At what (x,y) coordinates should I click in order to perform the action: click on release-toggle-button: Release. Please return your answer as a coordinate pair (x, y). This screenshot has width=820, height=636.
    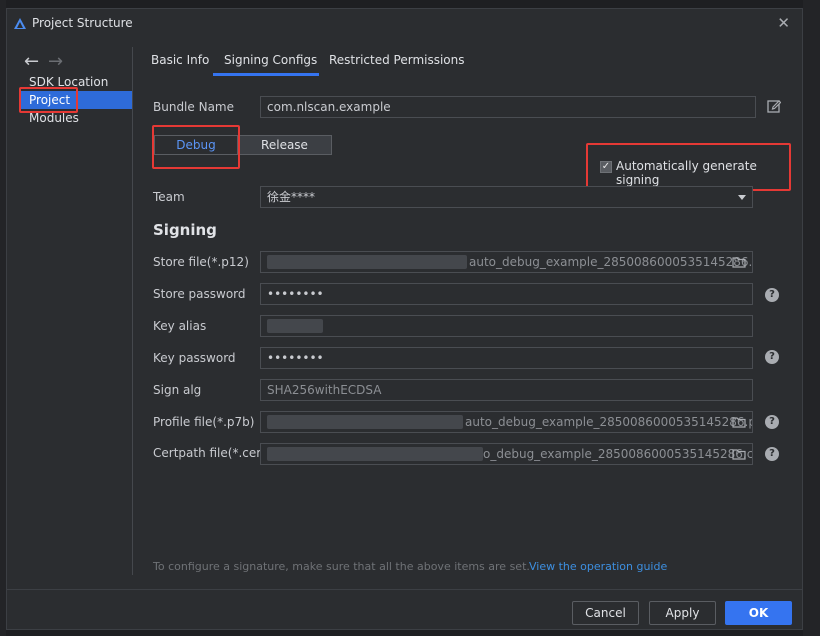
    Looking at the image, I should click on (284, 145).